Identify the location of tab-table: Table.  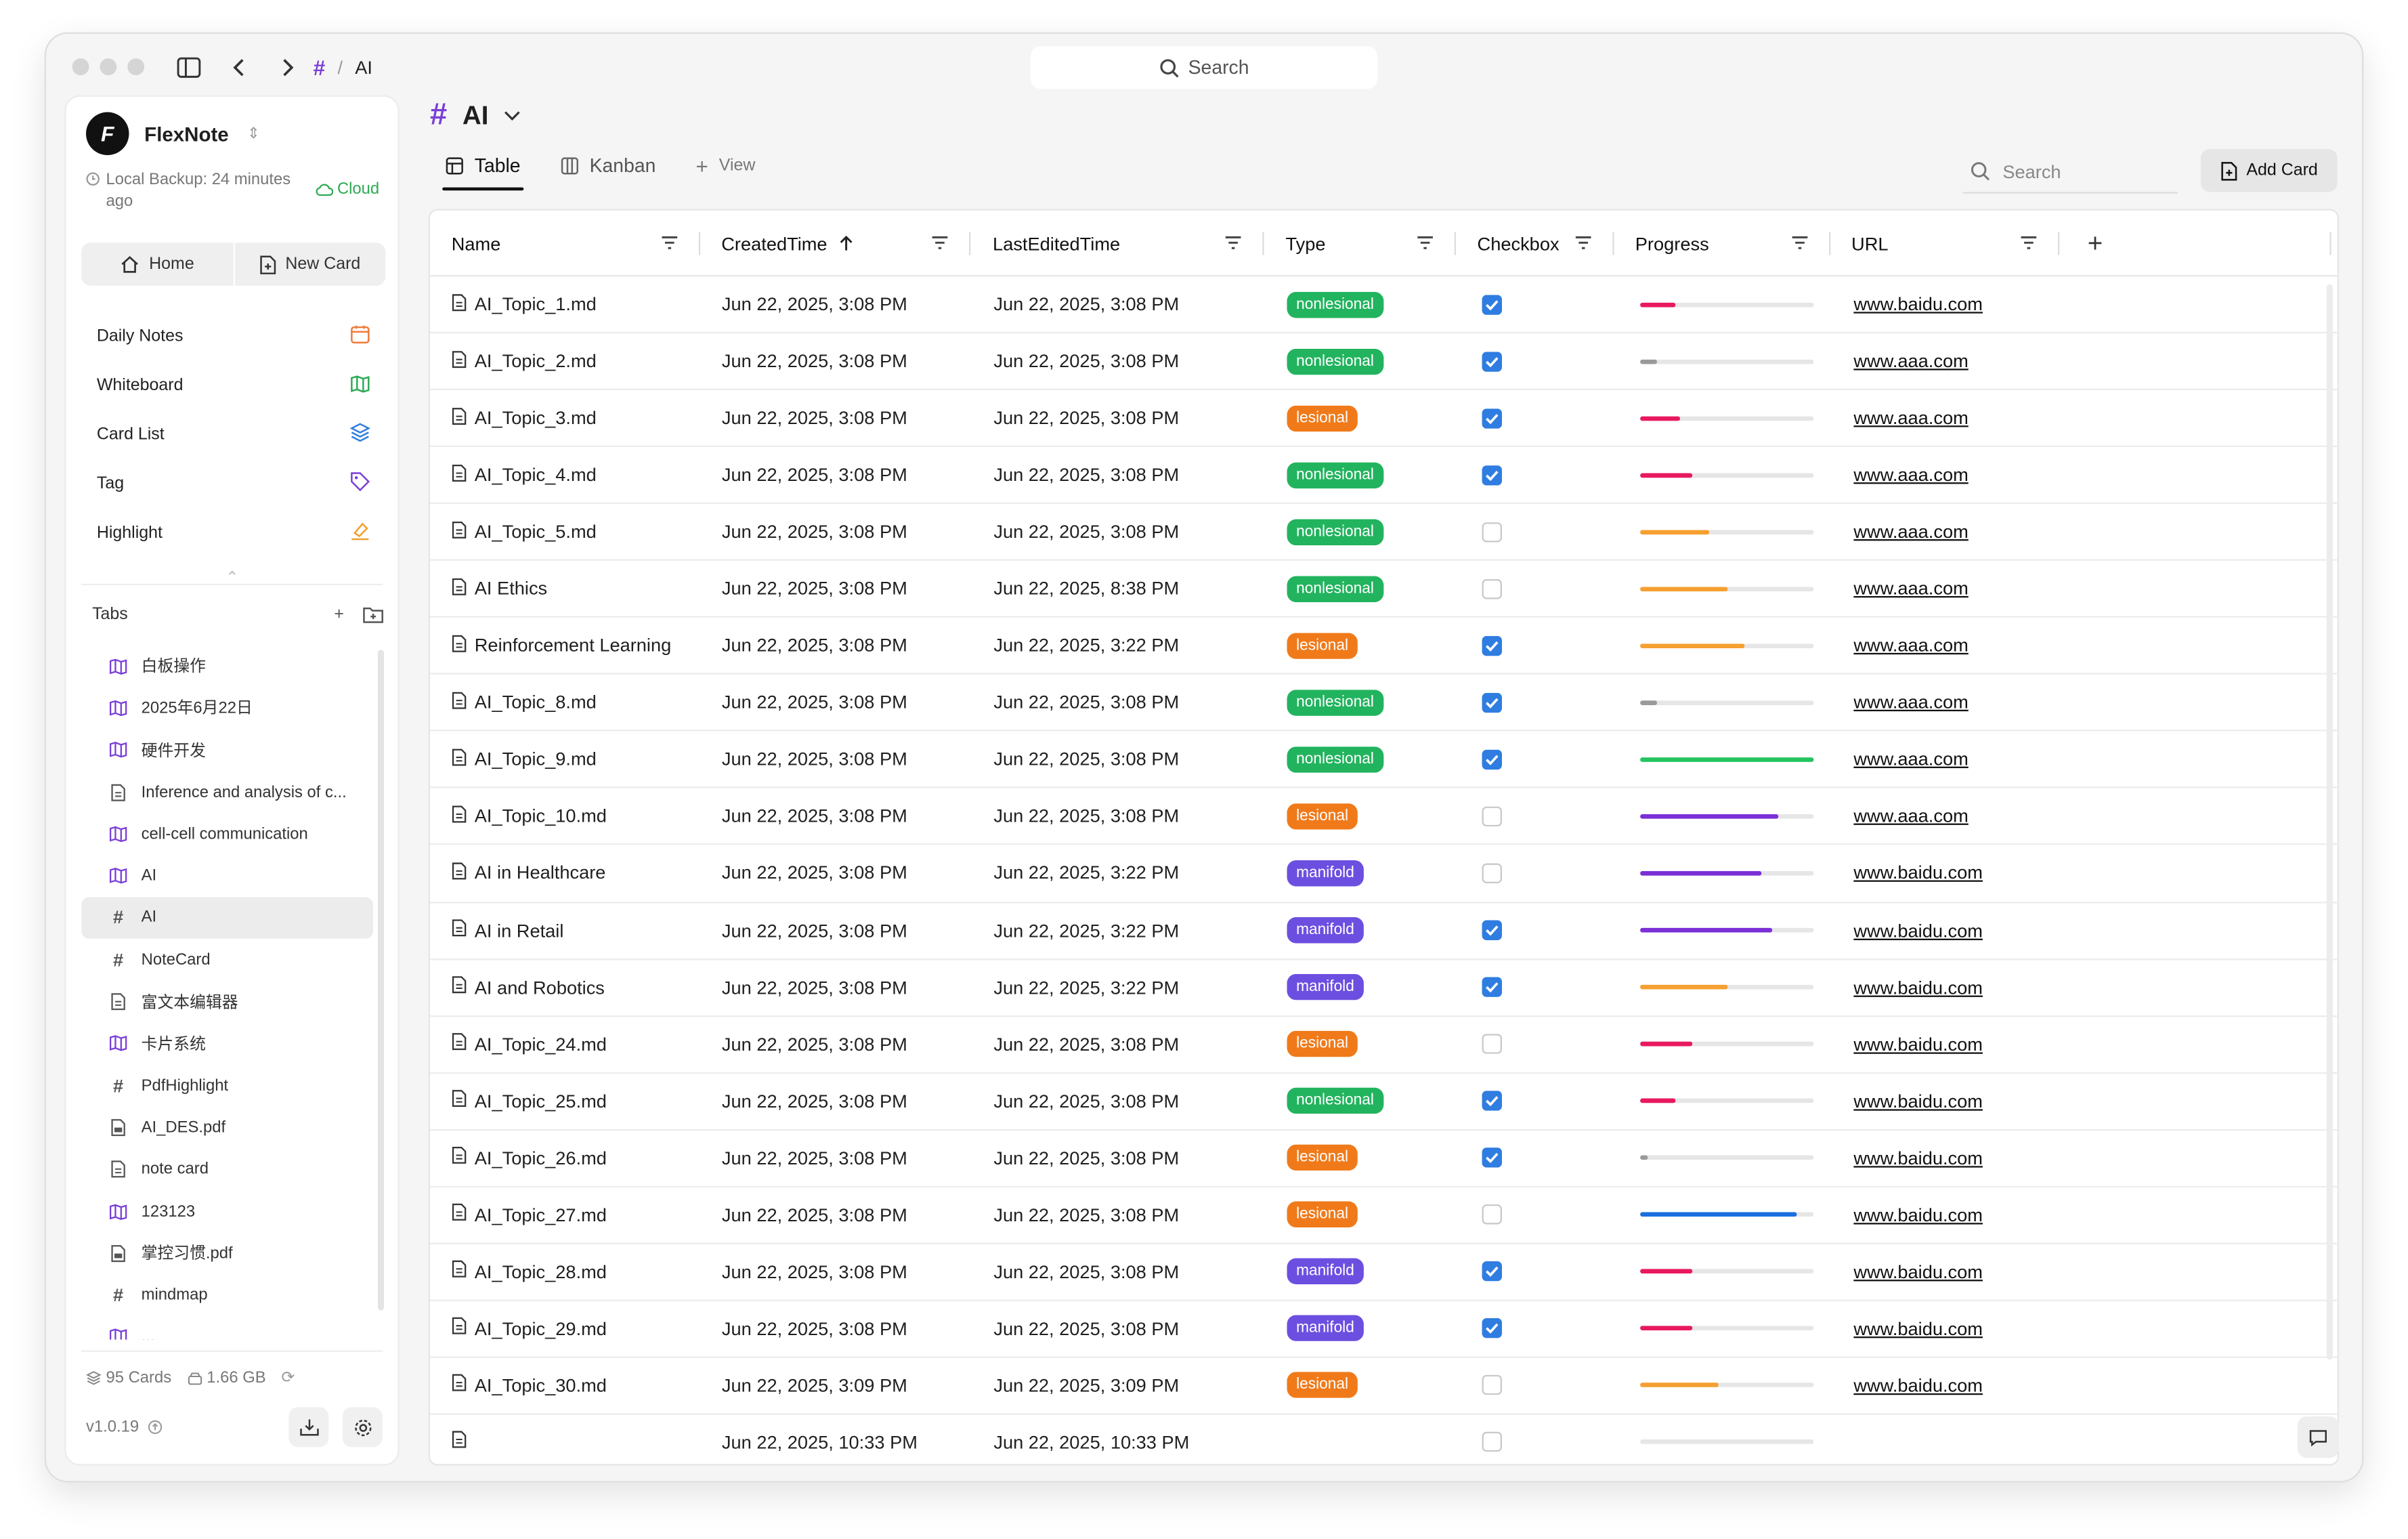
(482, 172).